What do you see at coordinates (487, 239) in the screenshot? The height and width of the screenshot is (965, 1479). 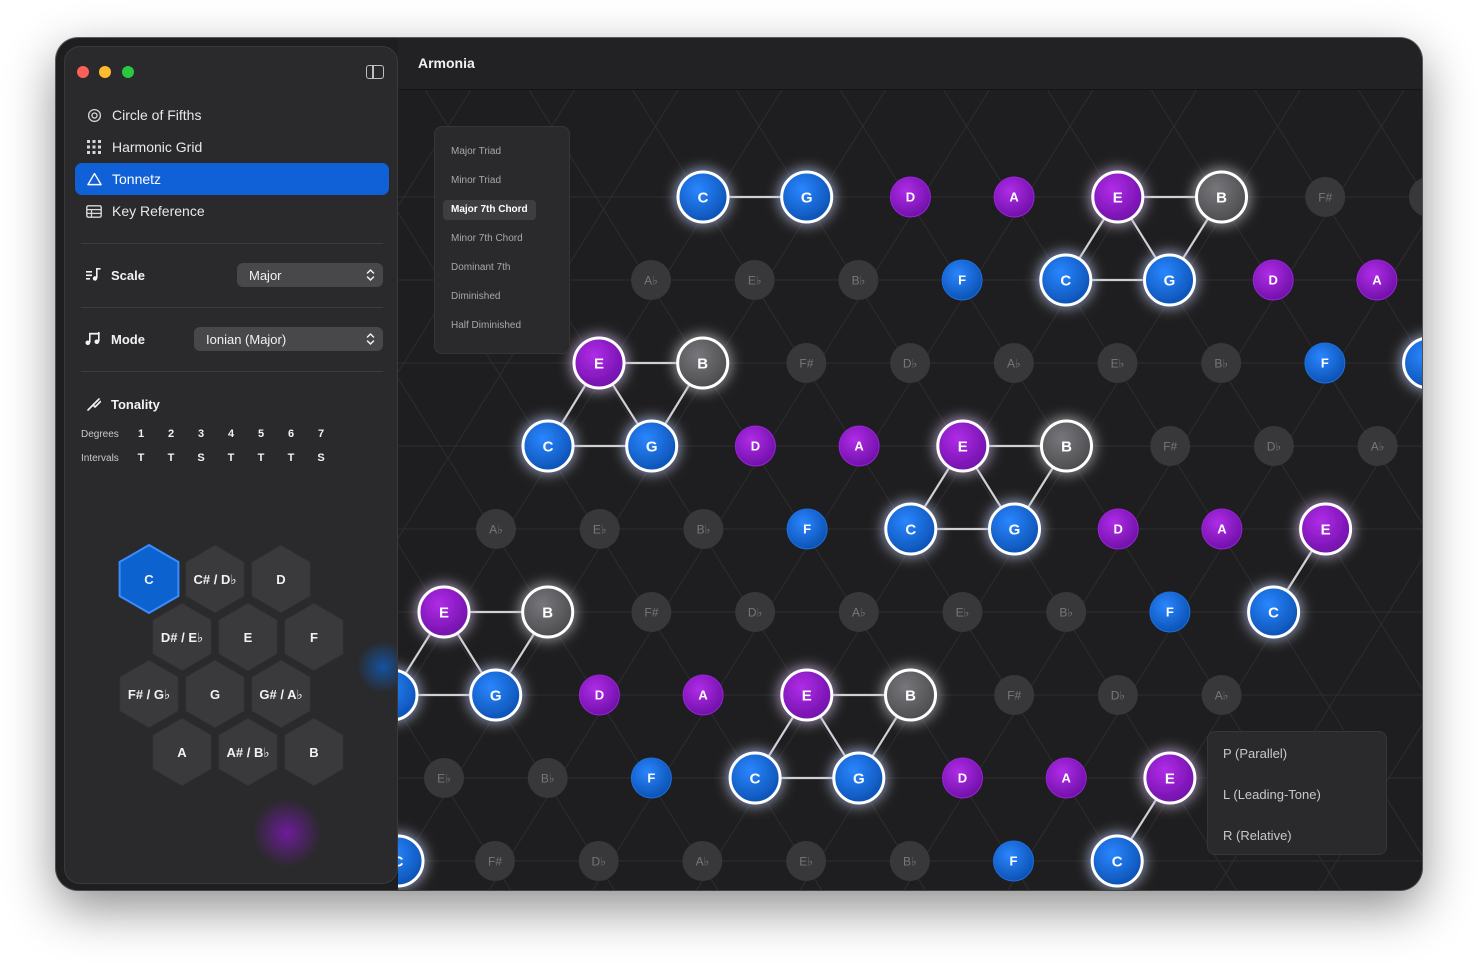 I see `chord-option: Minor 7th Chord` at bounding box center [487, 239].